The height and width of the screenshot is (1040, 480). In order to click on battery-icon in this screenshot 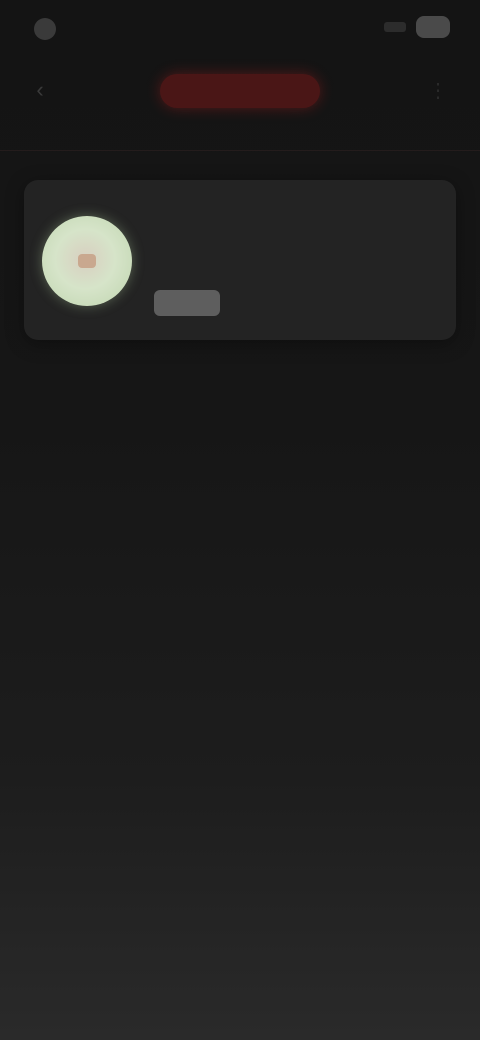, I will do `click(433, 27)`.